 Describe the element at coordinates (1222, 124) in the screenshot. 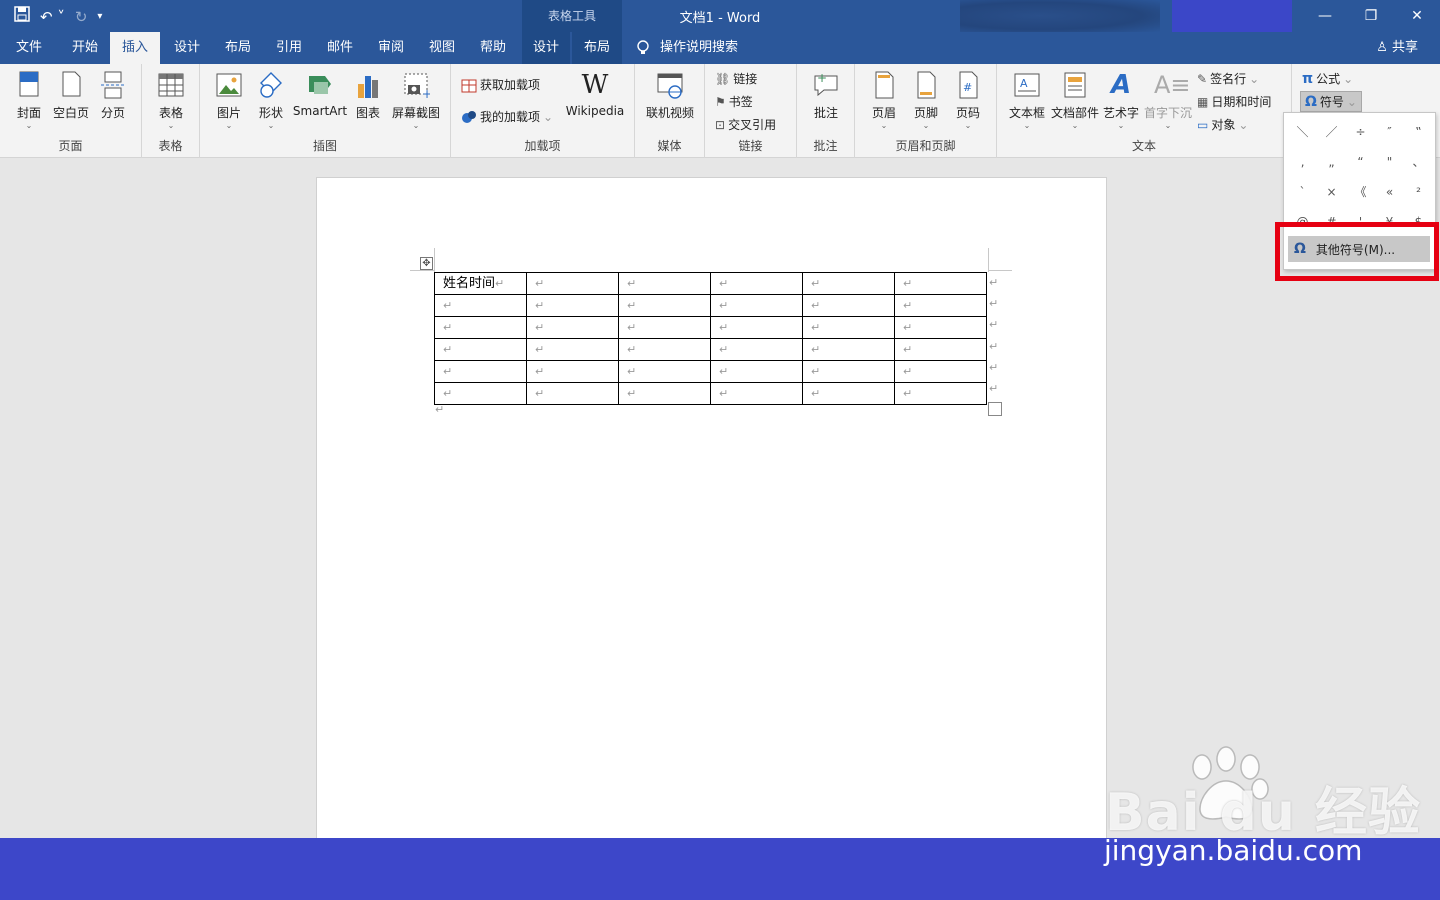

I see `object-button: ▭ 对象 ⌄` at that location.